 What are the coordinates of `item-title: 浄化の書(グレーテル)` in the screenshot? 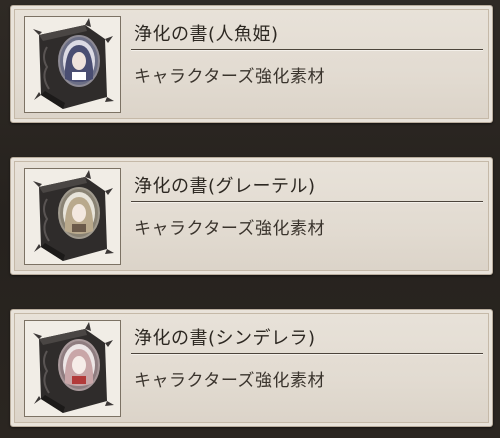 It's located at (225, 186).